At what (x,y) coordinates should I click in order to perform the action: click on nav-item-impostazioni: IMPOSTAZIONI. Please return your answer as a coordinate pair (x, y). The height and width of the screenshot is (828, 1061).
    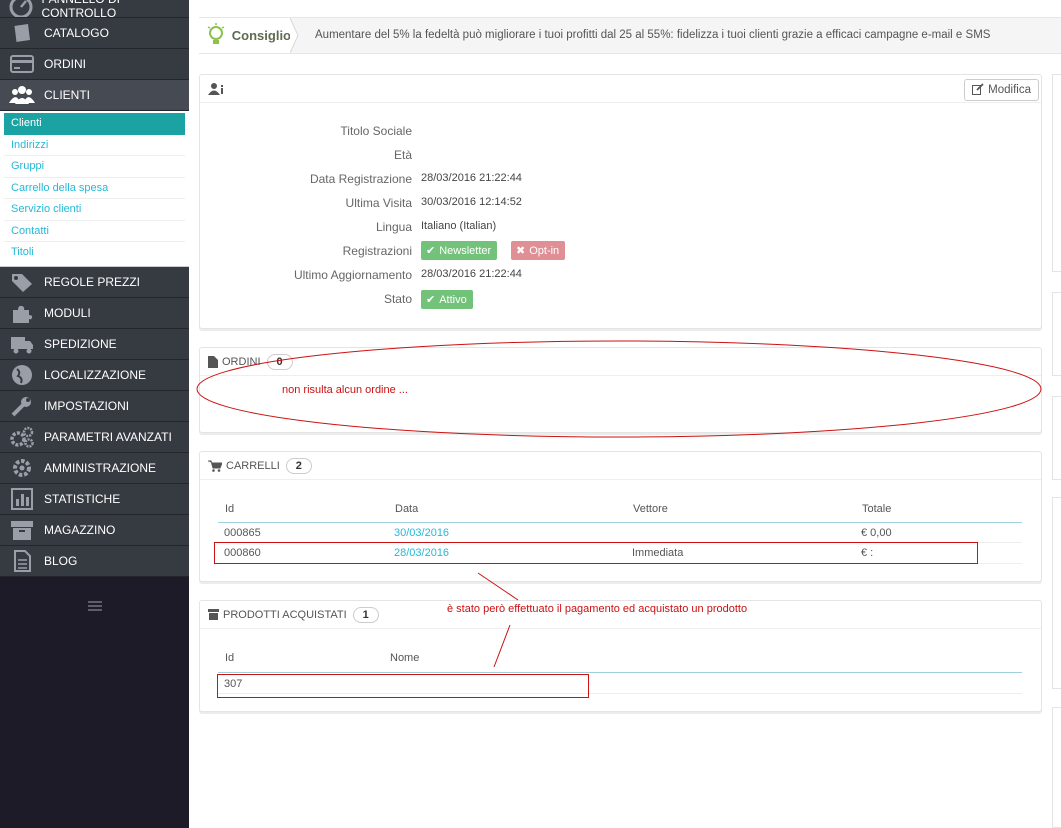
    Looking at the image, I should click on (94, 406).